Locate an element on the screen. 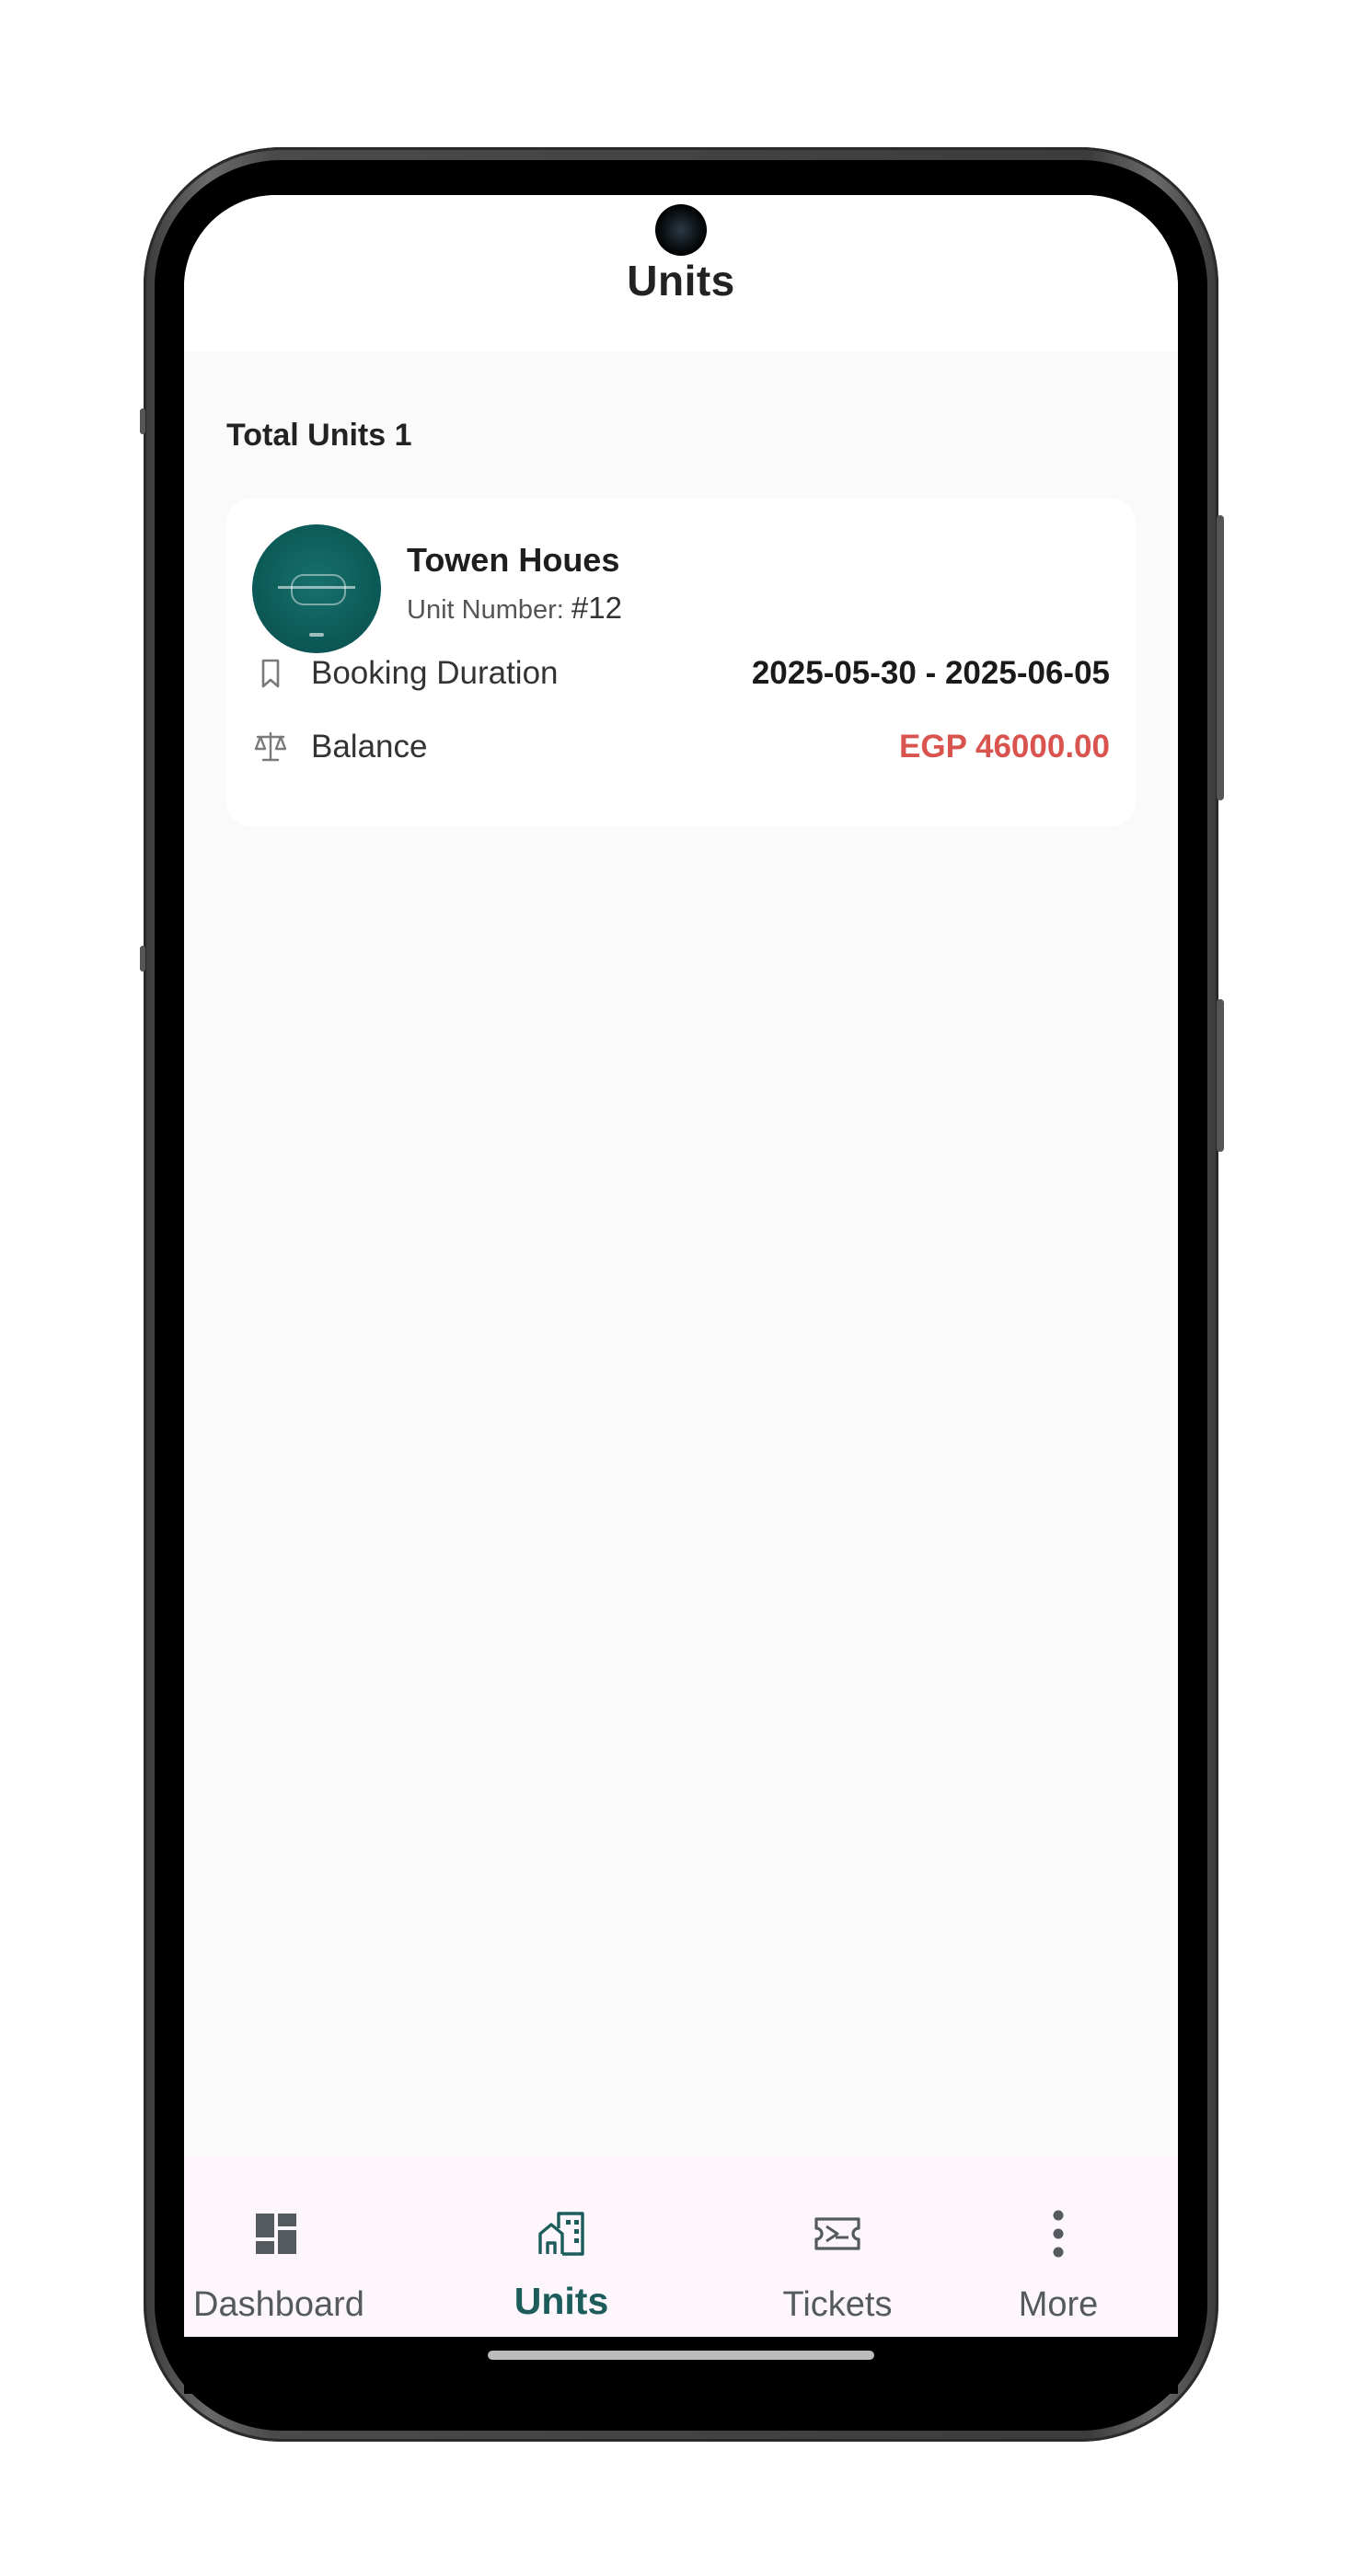 The width and height of the screenshot is (1362, 2576). unit-number: Unit Number: #12 is located at coordinates (514, 608).